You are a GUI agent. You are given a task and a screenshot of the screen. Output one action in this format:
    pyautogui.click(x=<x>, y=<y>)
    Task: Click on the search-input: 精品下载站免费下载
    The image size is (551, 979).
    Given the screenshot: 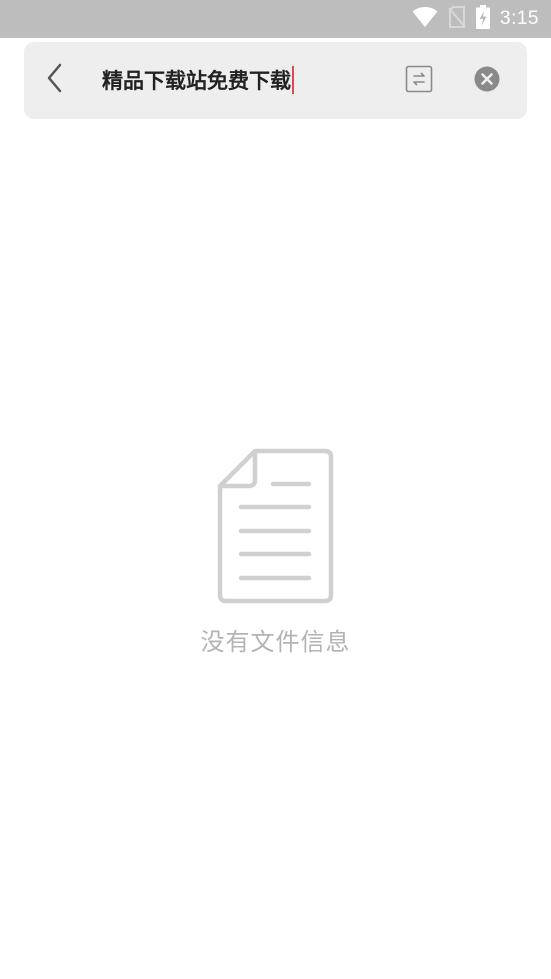 What is the action you would take?
    pyautogui.click(x=198, y=81)
    